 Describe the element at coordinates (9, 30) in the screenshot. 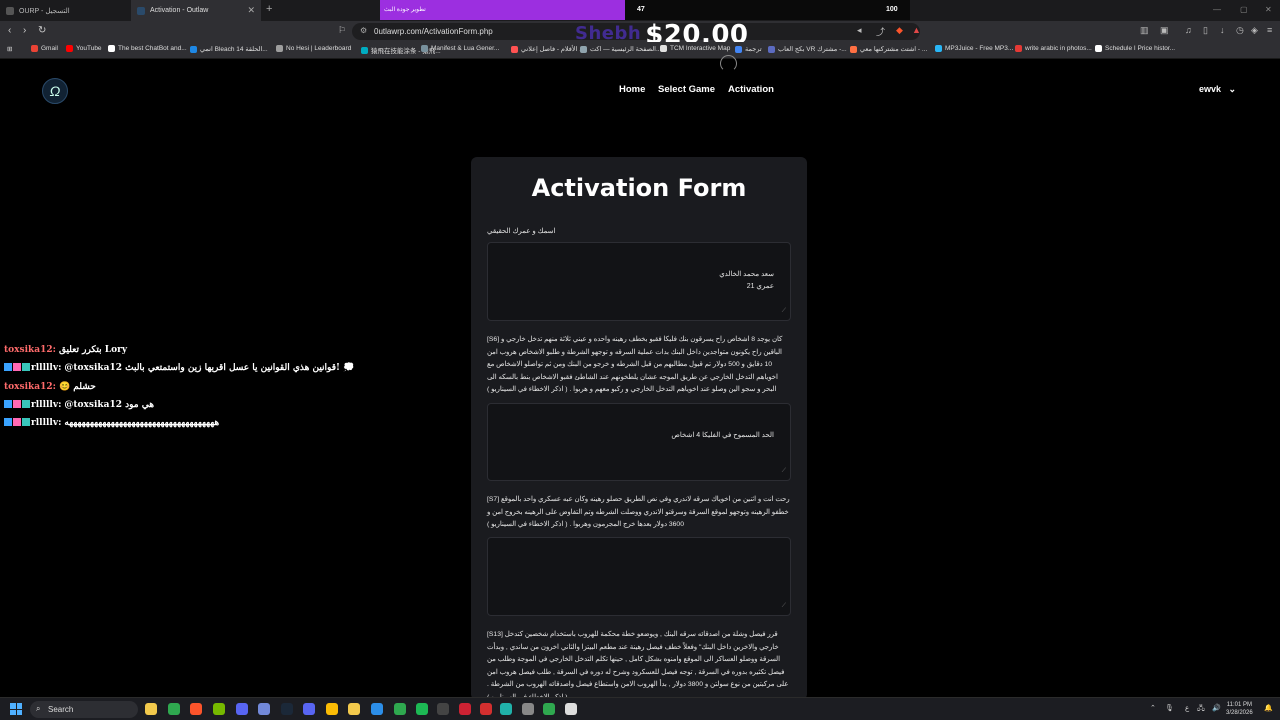

I see `back-icon: ‹` at that location.